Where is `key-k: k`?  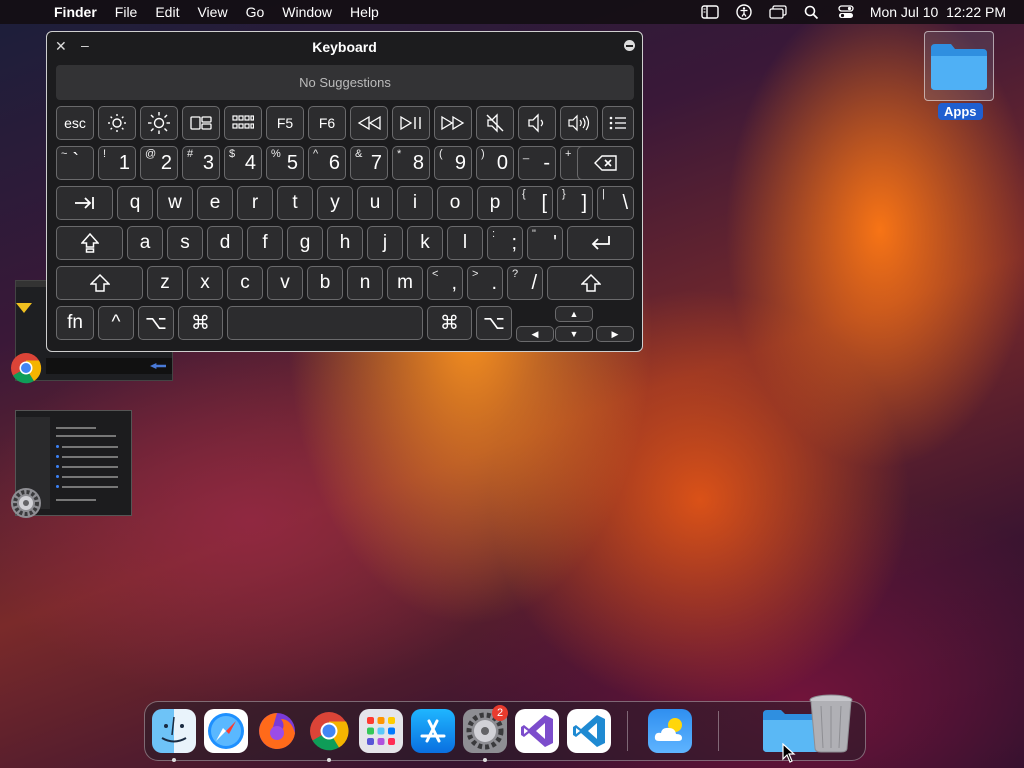 key-k: k is located at coordinates (425, 243).